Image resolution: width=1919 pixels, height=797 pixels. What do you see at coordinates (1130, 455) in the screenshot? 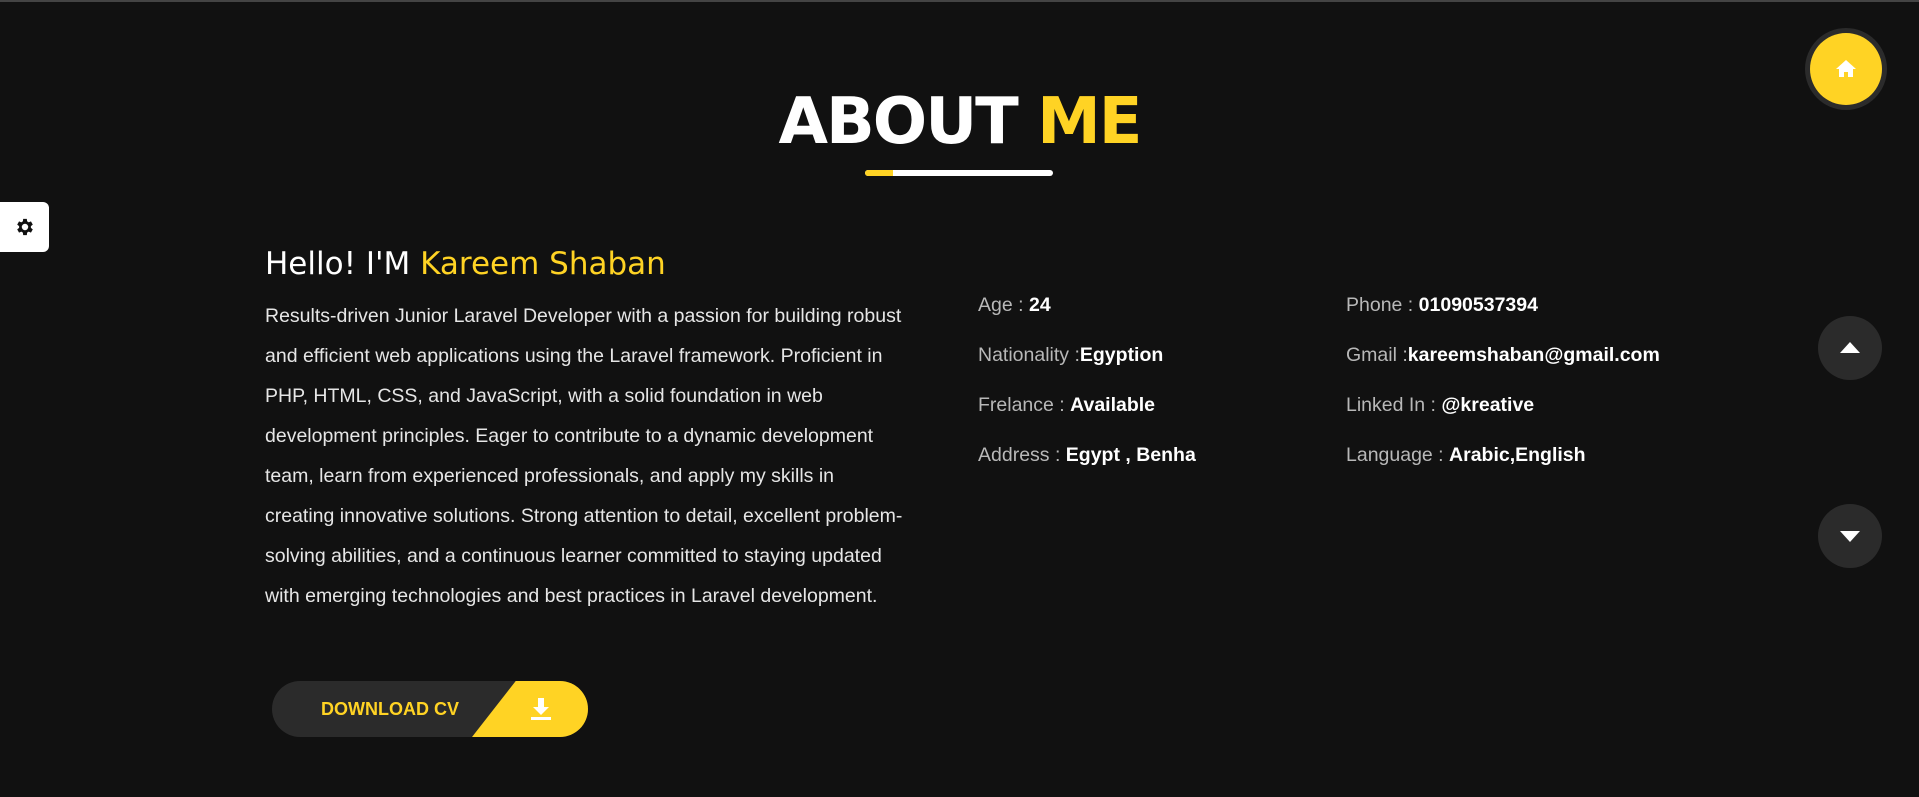
I see `info-address-value: Egypt , Benha` at bounding box center [1130, 455].